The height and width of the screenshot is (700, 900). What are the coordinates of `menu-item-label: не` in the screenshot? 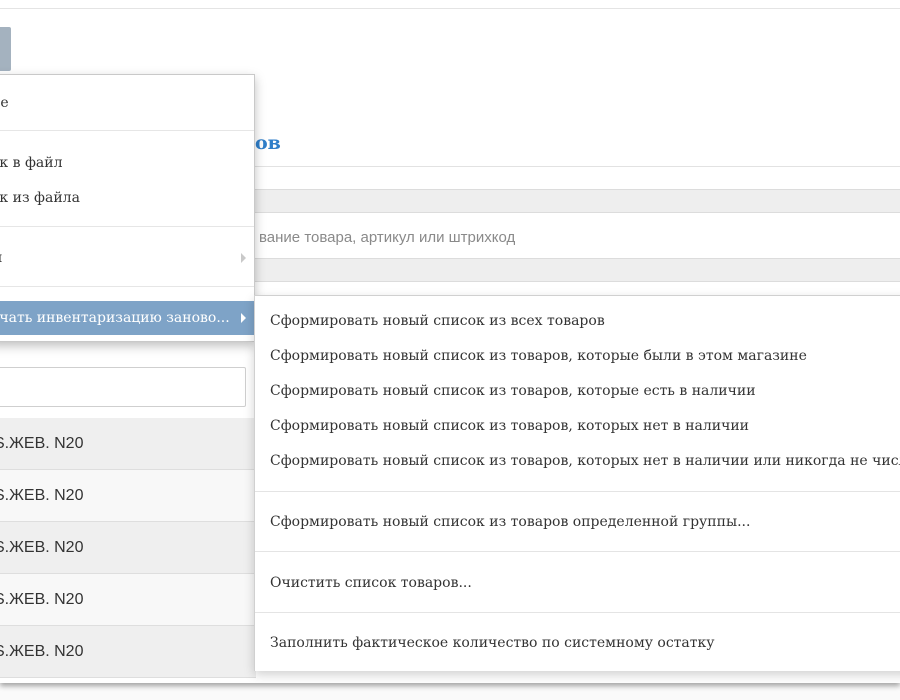 It's located at (4, 103).